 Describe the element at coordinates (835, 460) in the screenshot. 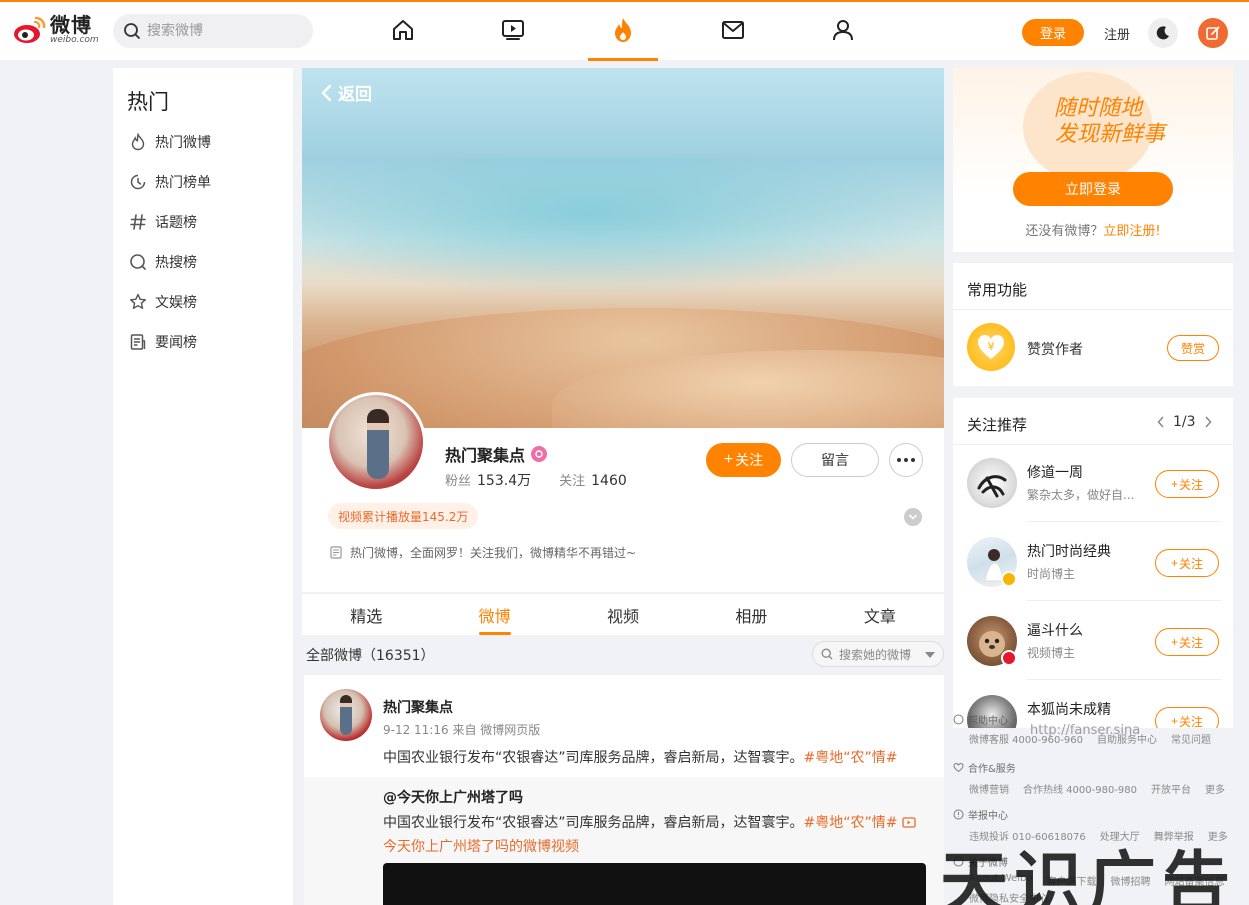

I see `message-button: 留言` at that location.